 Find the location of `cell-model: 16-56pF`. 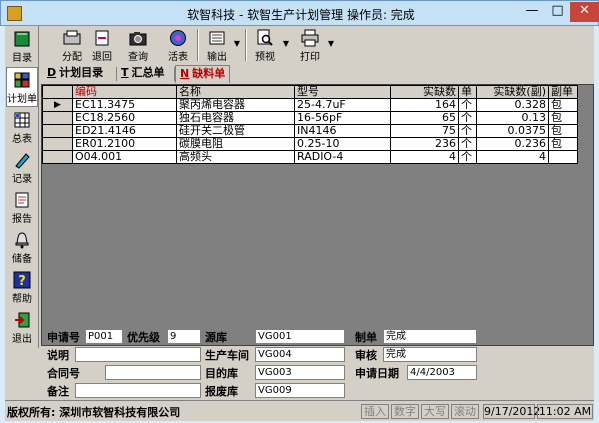

cell-model: 16-56pF is located at coordinates (342, 118).